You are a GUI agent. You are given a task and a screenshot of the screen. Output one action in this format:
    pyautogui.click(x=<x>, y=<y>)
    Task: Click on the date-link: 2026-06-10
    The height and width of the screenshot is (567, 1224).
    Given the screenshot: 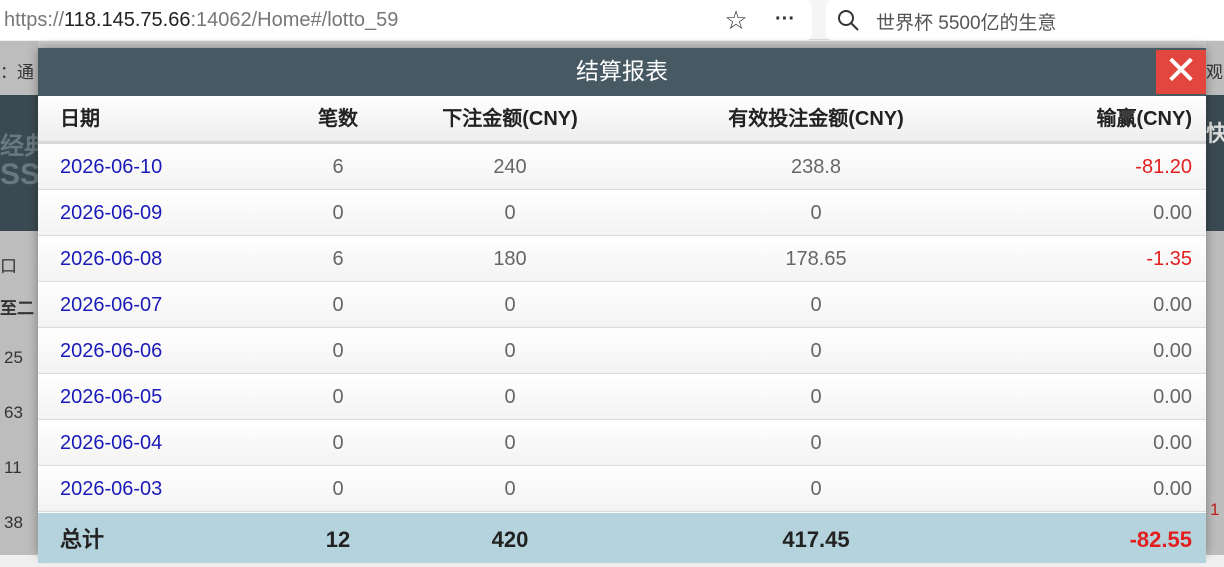 What is the action you would take?
    pyautogui.click(x=111, y=167)
    